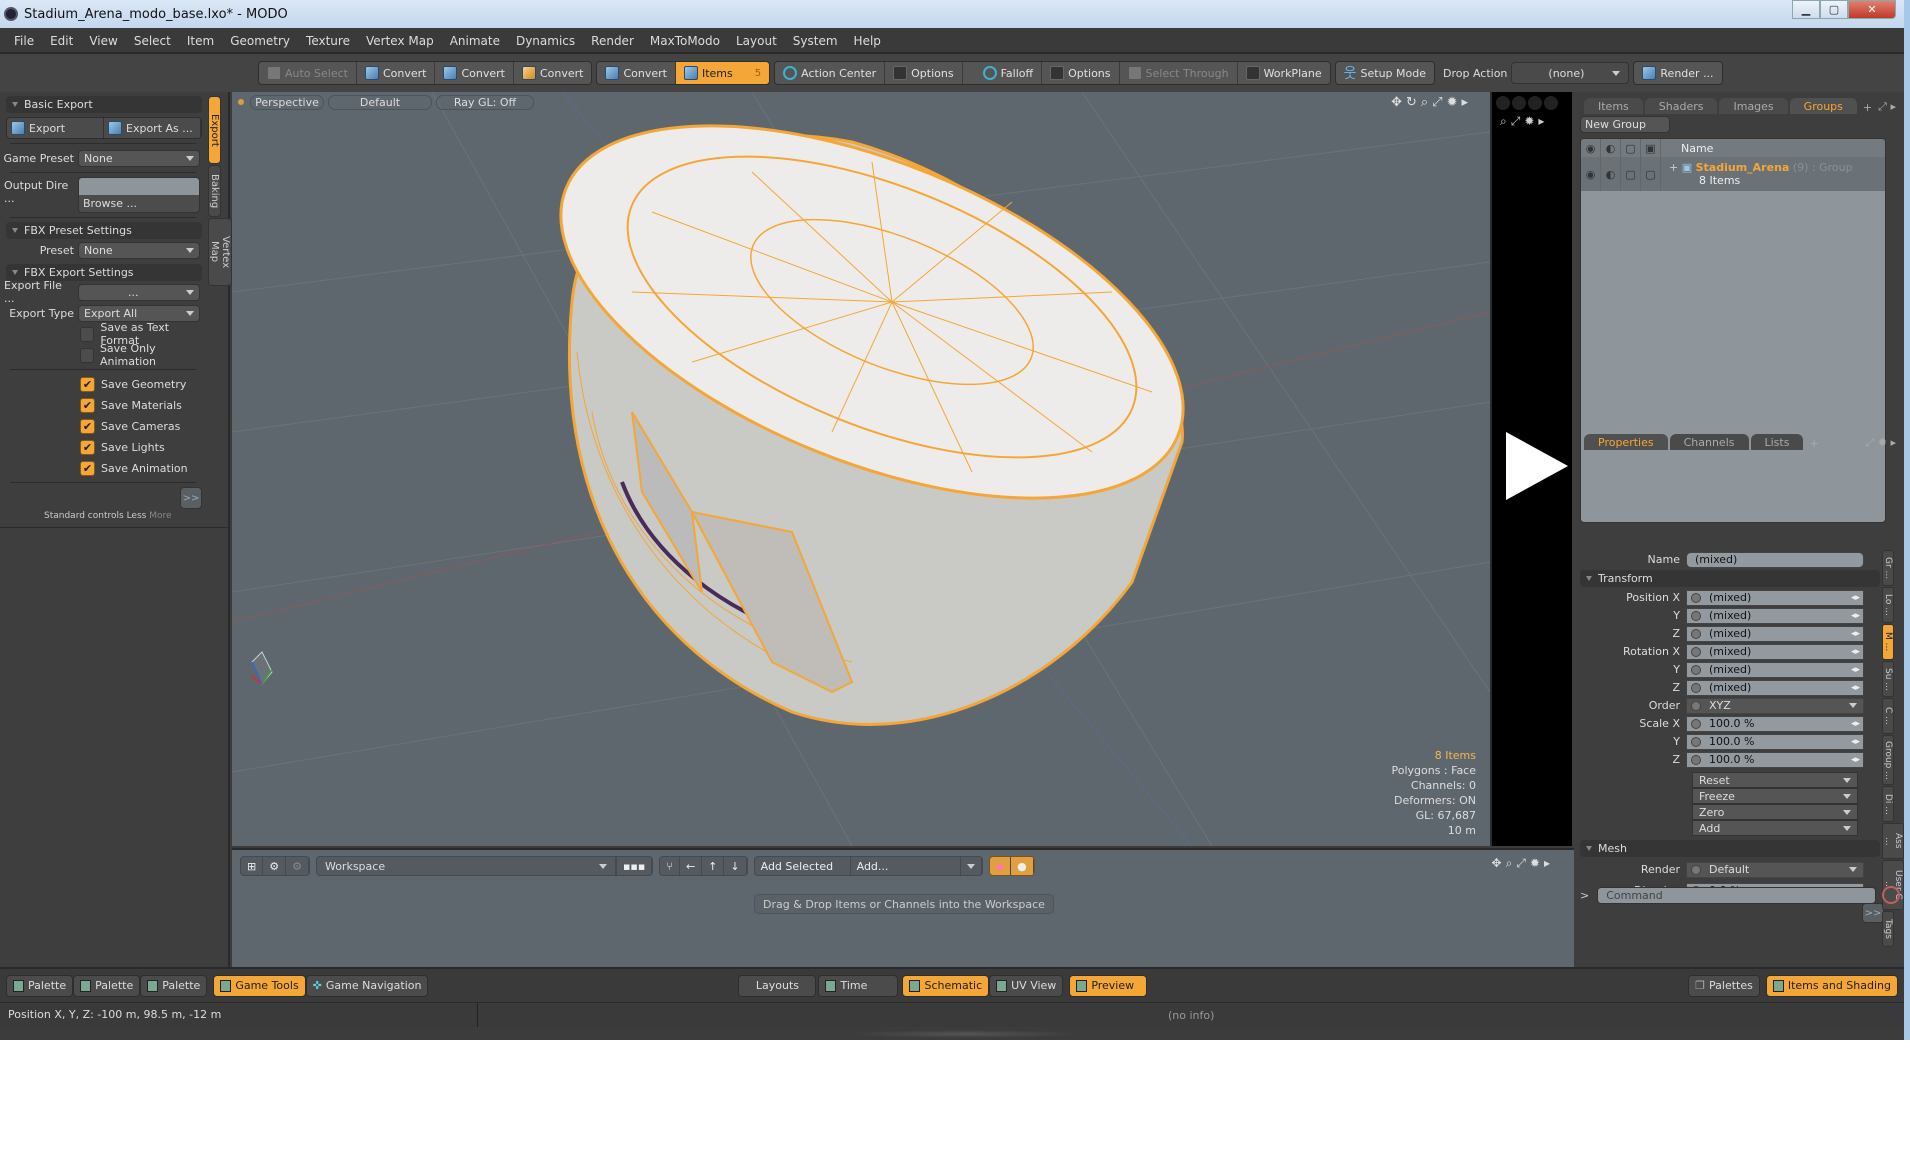  I want to click on tab-baking: Baking, so click(214, 191).